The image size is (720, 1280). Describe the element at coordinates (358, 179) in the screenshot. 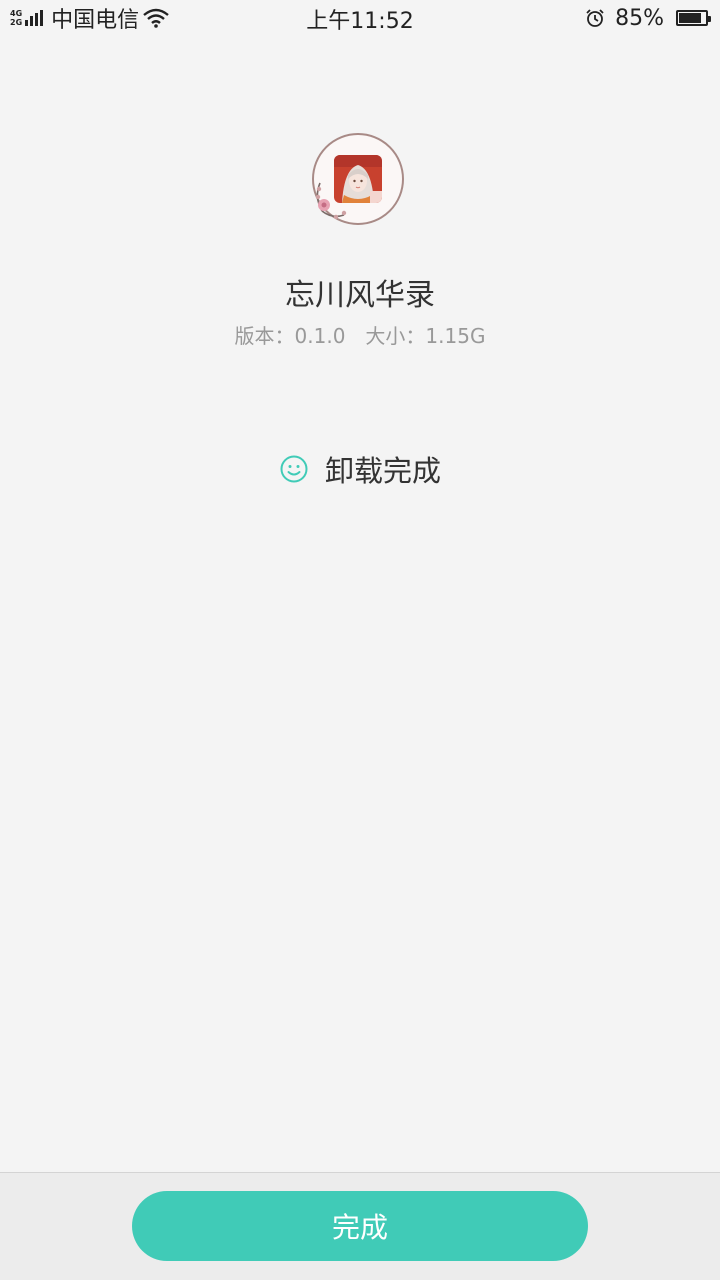

I see `app-icon` at that location.